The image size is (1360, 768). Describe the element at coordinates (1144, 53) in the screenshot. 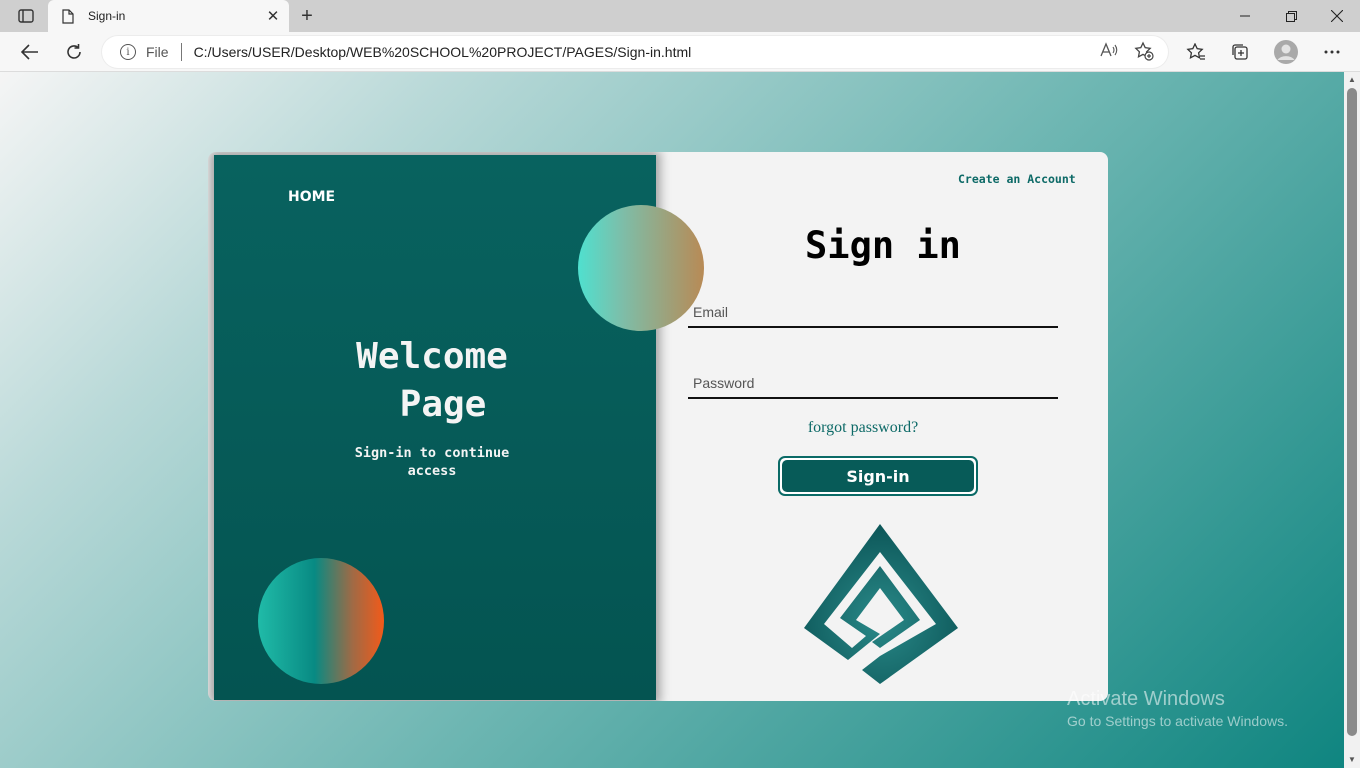

I see `add-favorite-icon` at that location.